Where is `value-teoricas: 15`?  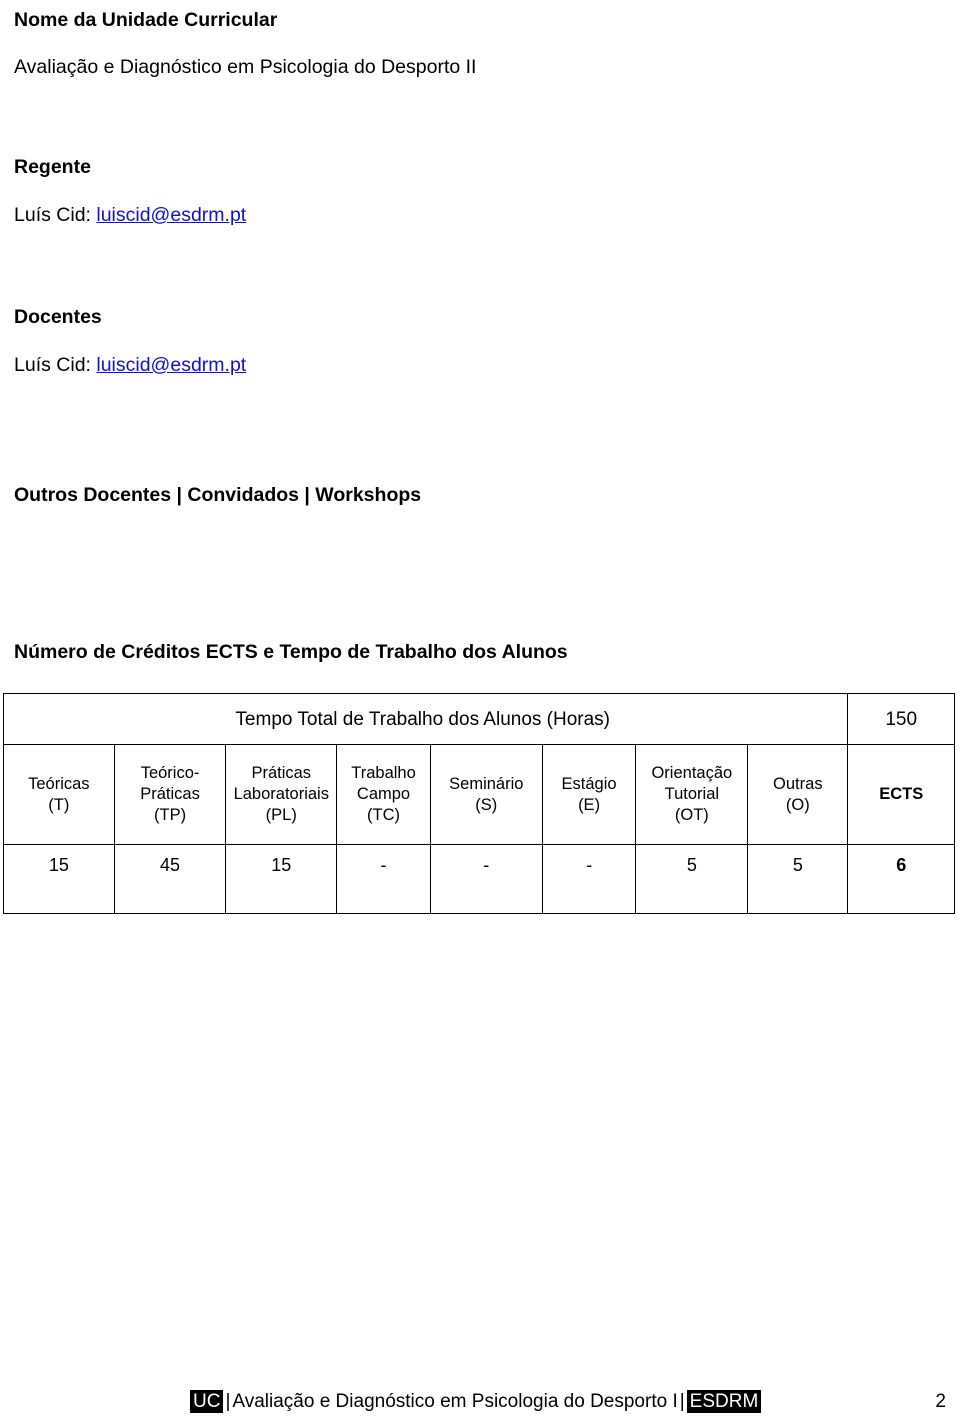 value-teoricas: 15 is located at coordinates (59, 879).